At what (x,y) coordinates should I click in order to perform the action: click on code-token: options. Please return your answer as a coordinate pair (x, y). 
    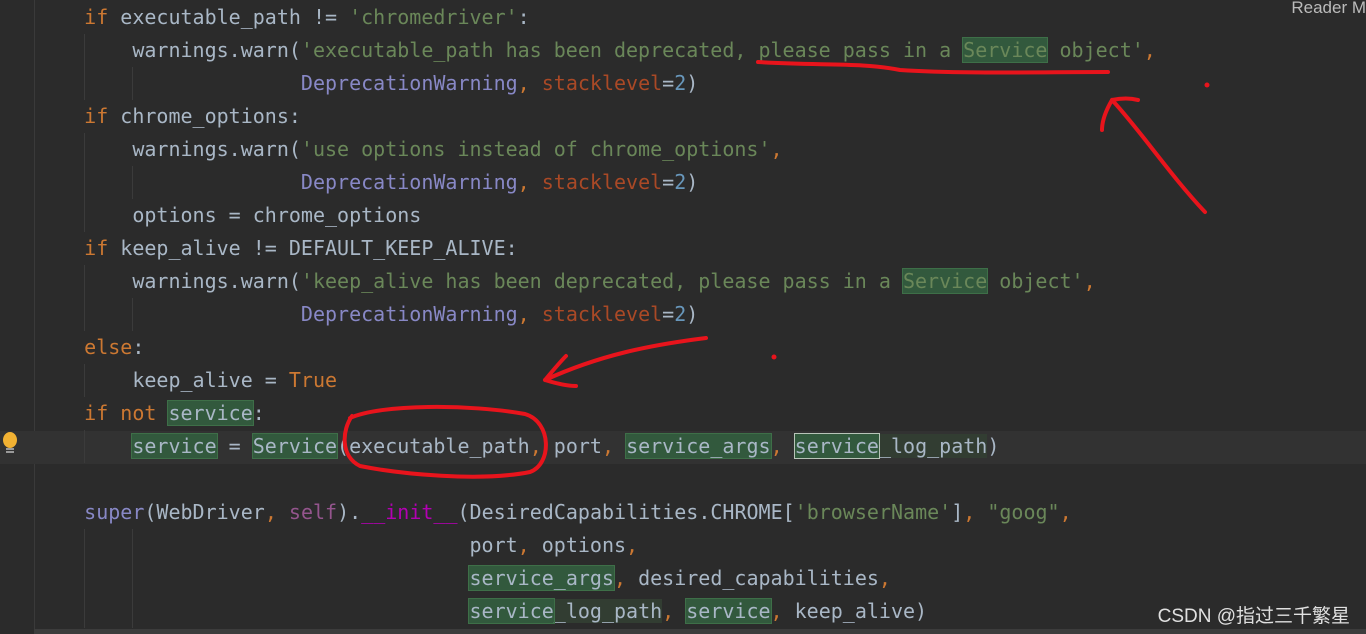
    Looking at the image, I should click on (584, 545).